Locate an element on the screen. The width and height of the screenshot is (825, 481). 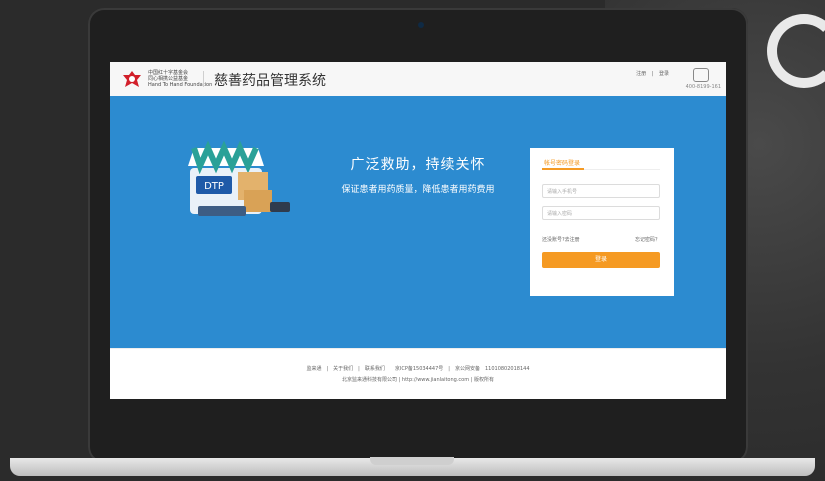
hero-headline: 广泛救助，持续关怀 is located at coordinates (418, 165).